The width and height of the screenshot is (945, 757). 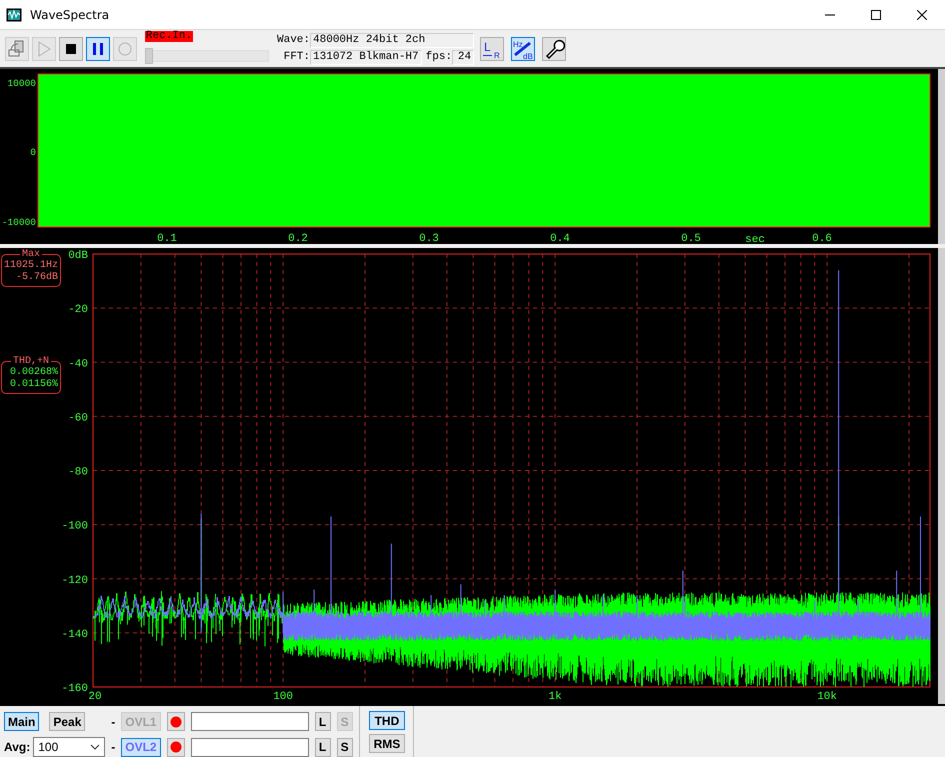 What do you see at coordinates (70, 15) in the screenshot?
I see `window-title: WaveSpectra` at bounding box center [70, 15].